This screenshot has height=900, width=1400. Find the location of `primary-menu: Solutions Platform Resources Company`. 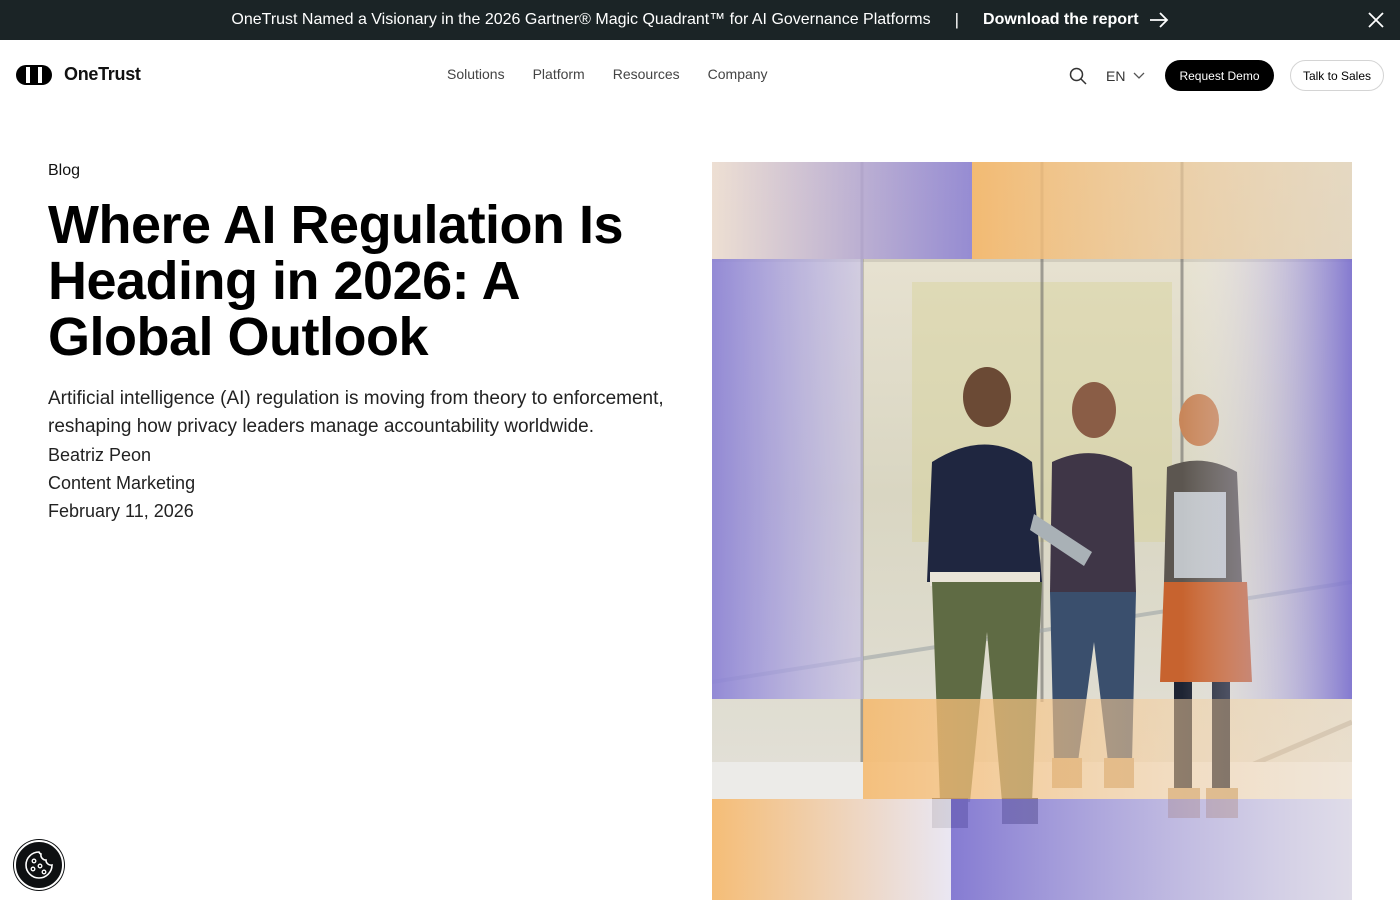

primary-menu: Solutions Platform Resources Company is located at coordinates (621, 74).